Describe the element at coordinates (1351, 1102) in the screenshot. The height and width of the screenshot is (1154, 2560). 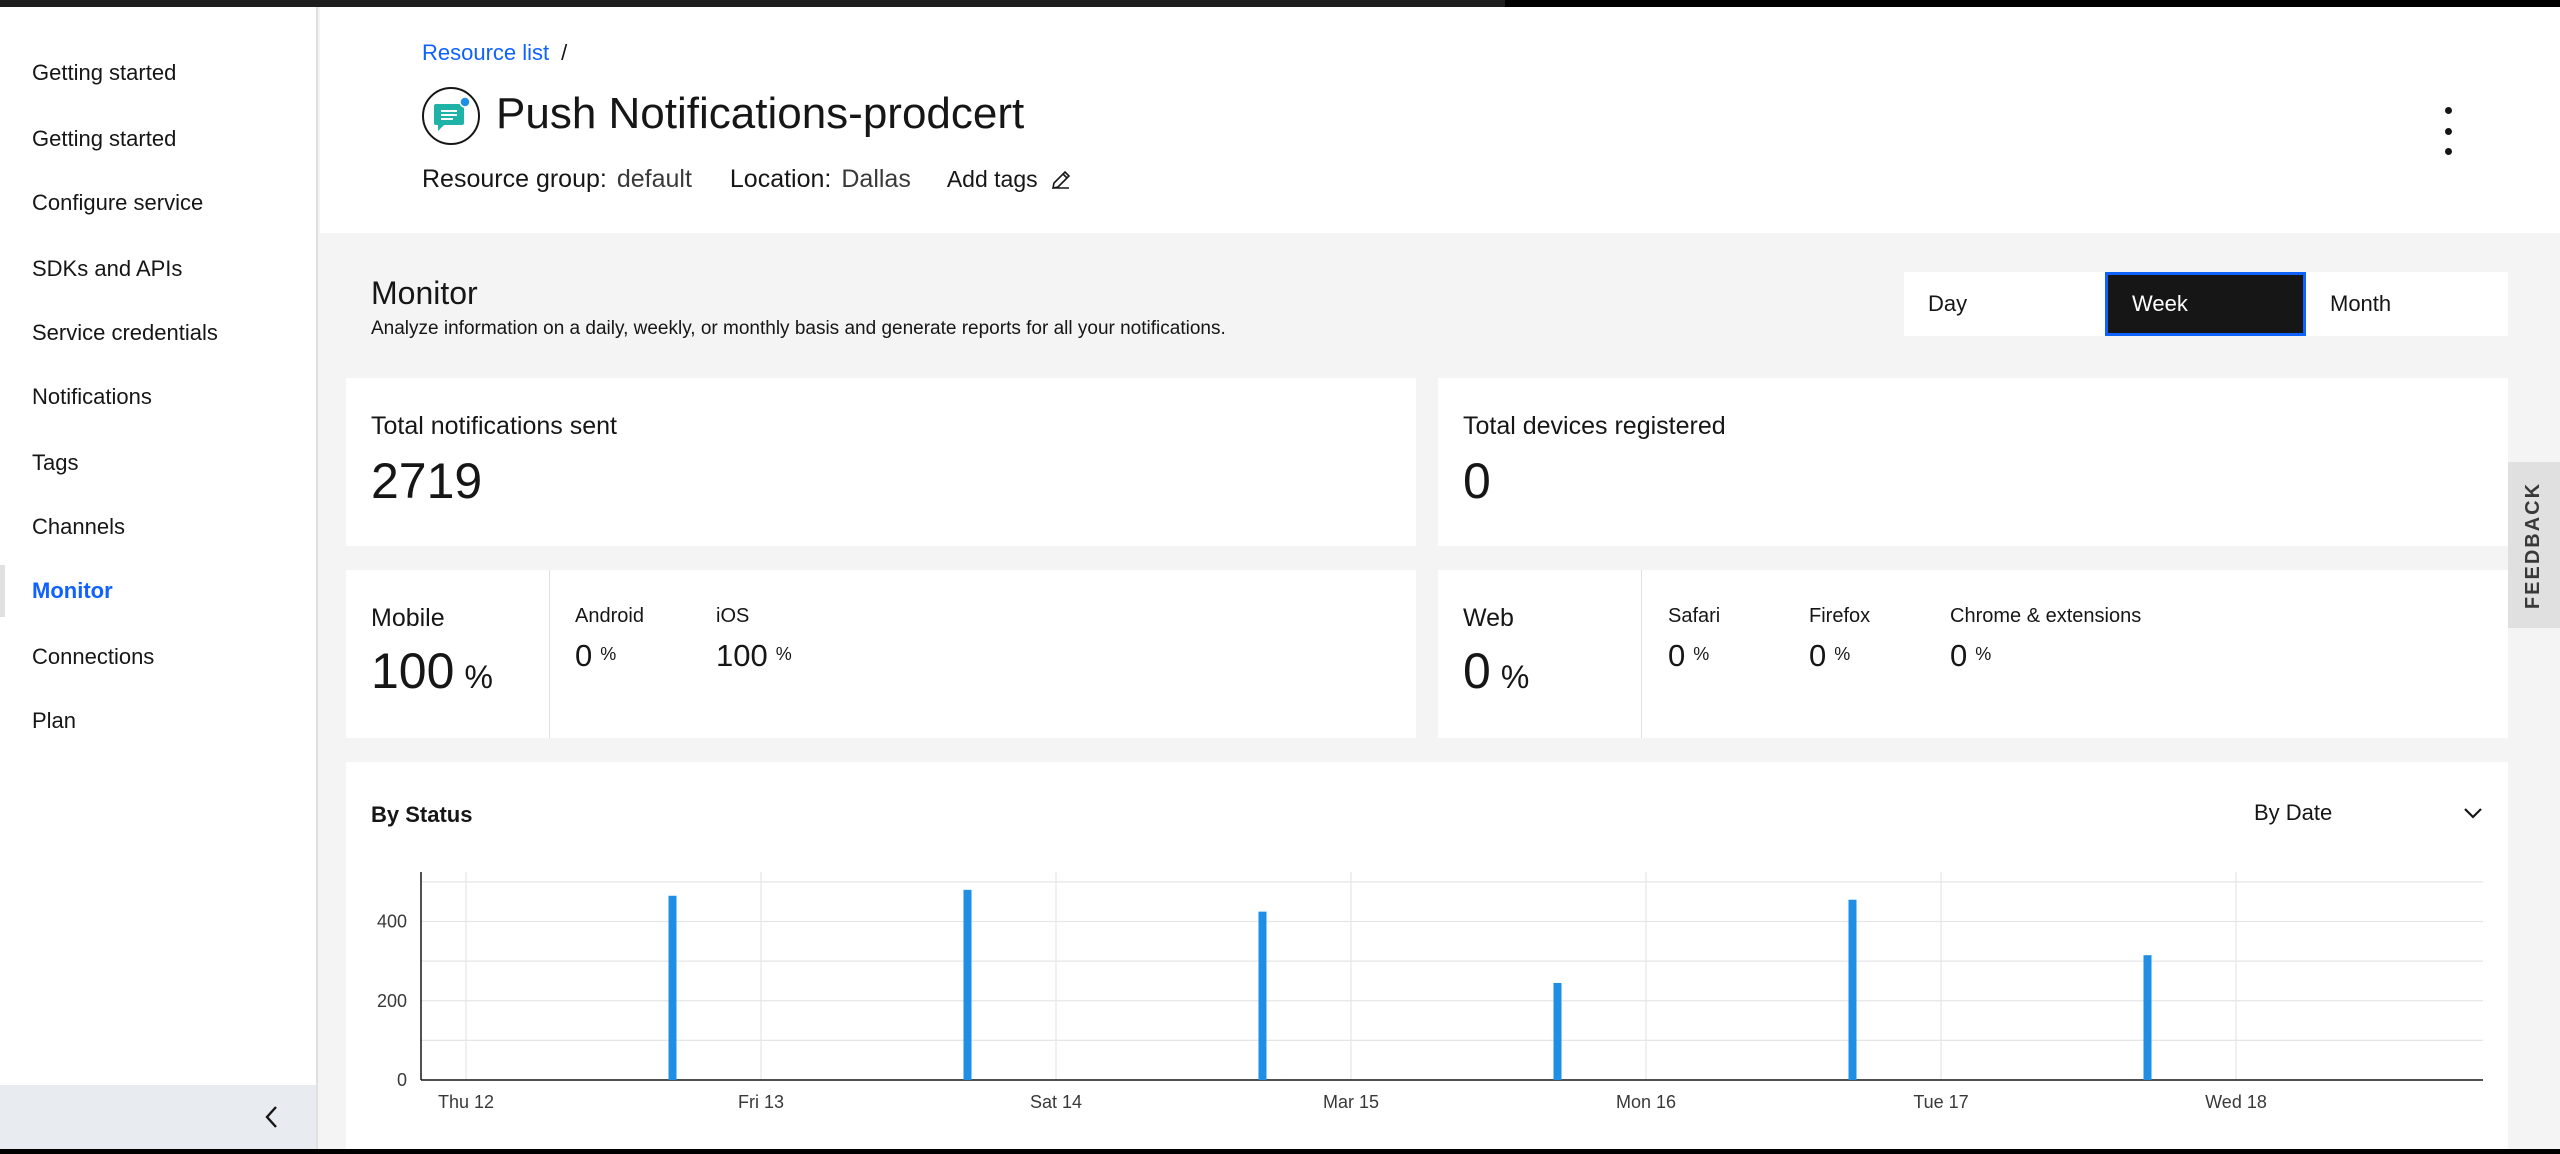
I see `x-tick-label: Mar 15` at that location.